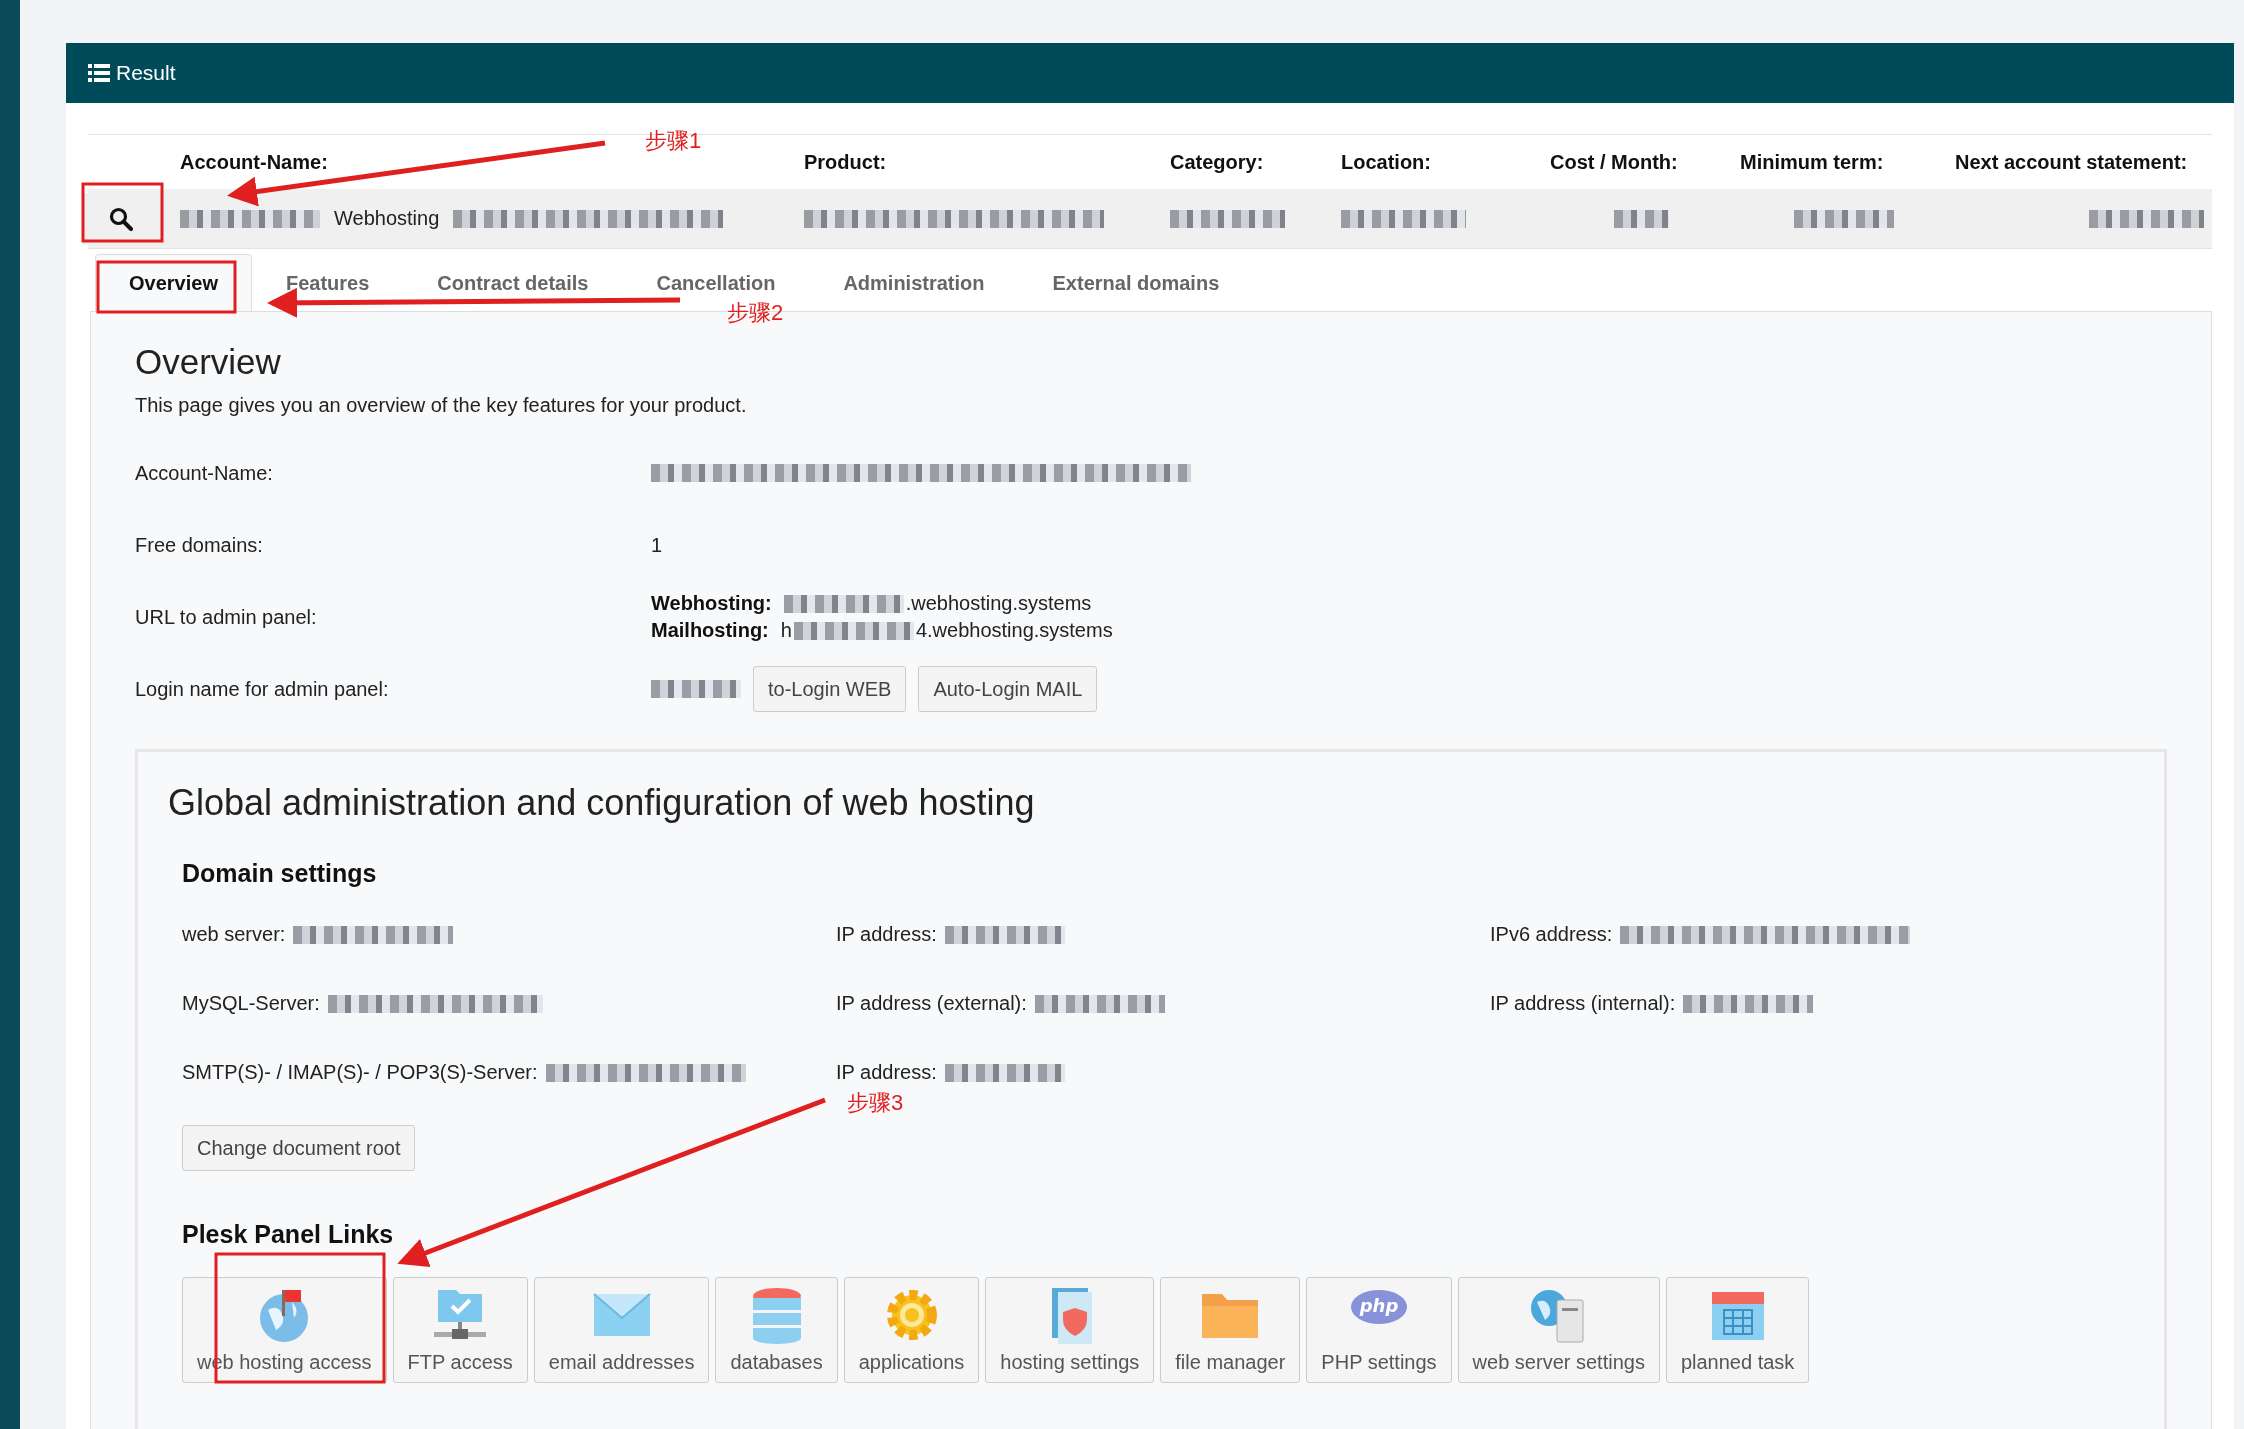 This screenshot has width=2244, height=1429. What do you see at coordinates (657, 545) in the screenshot?
I see `value-text: 1` at bounding box center [657, 545].